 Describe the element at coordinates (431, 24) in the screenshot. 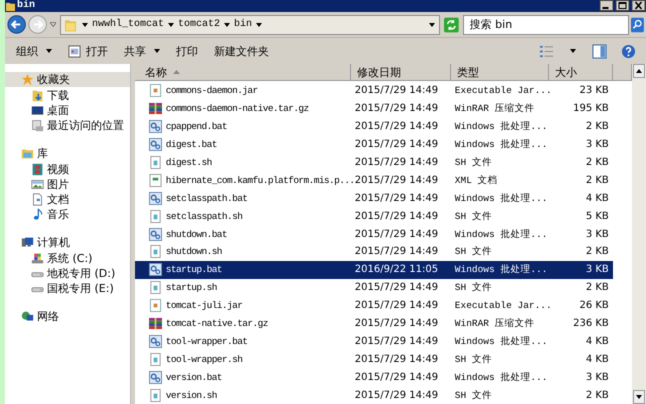

I see `address-dropdown-icon` at that location.